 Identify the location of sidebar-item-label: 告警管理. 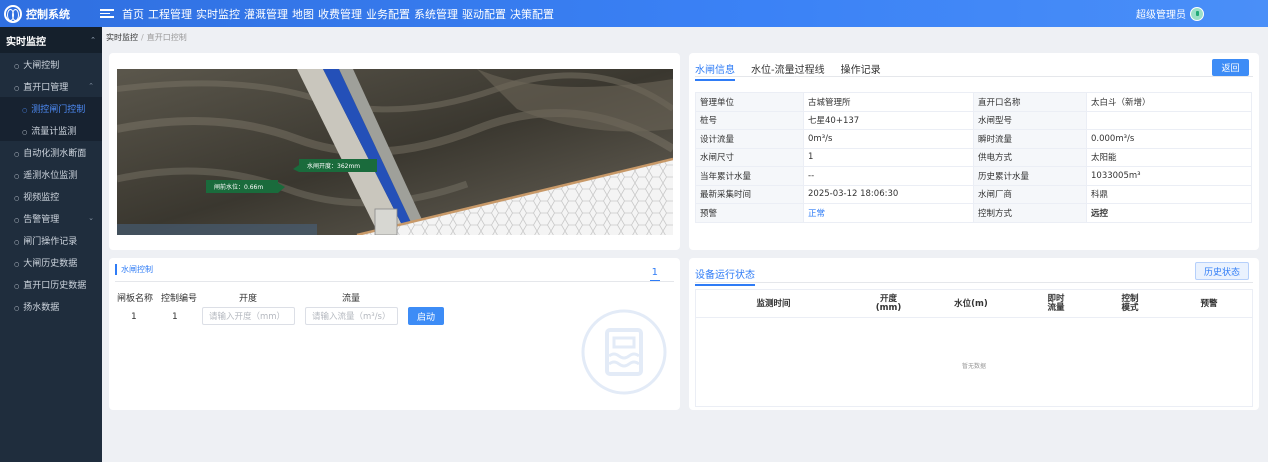
(36, 218).